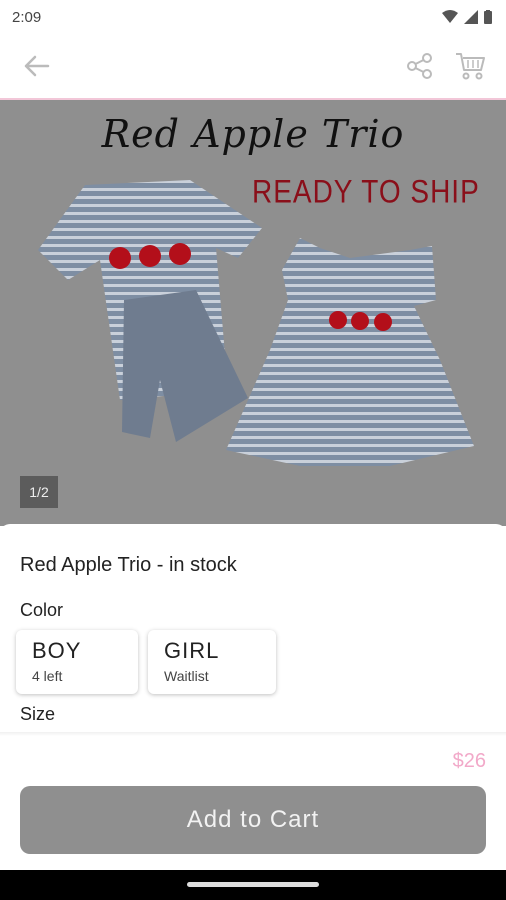  I want to click on add-to-cart-button: Add to Cart, so click(253, 820).